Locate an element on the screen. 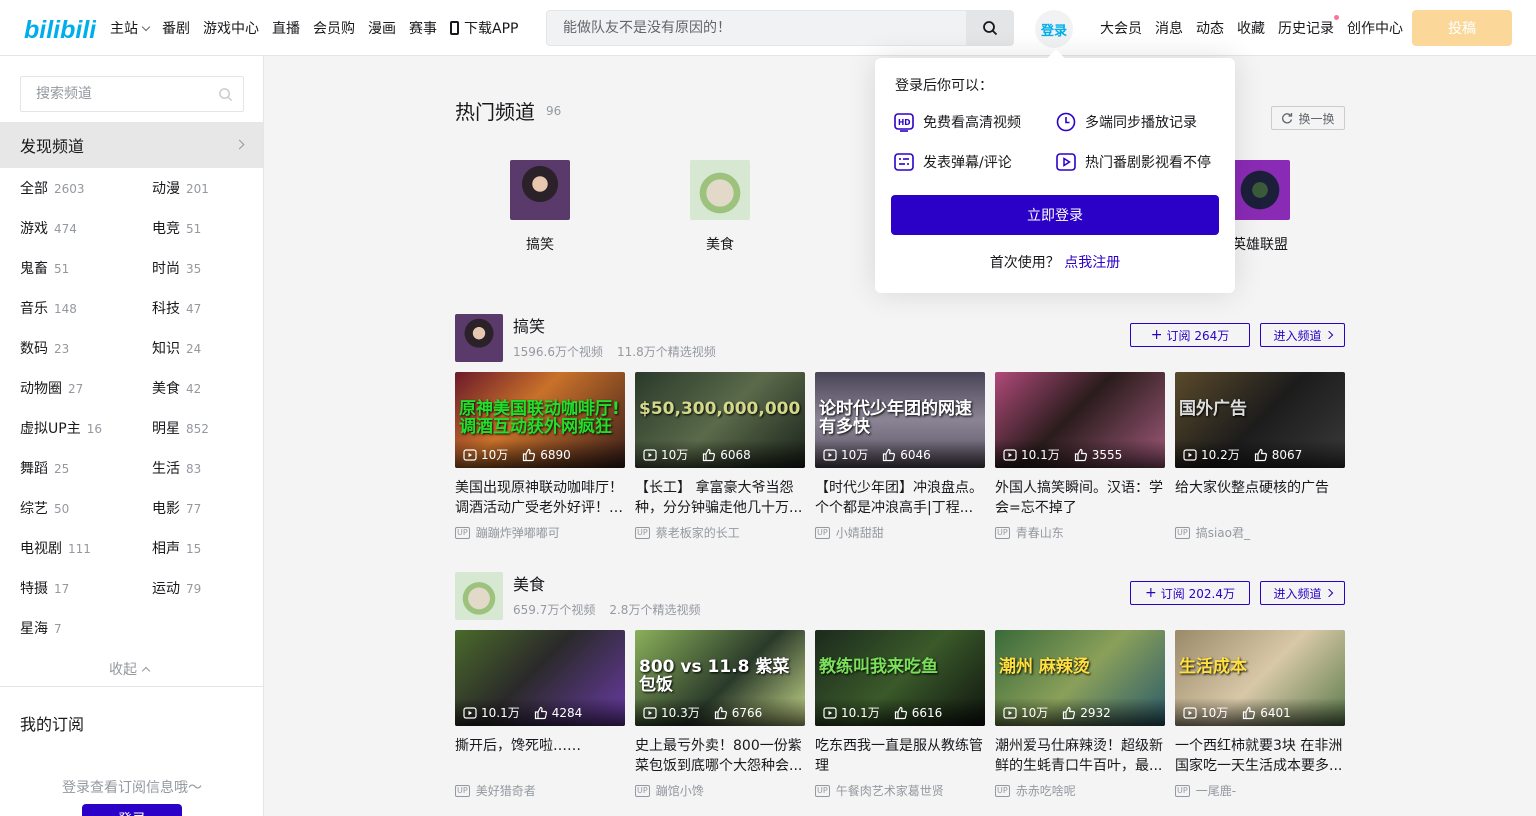 The image size is (1536, 816). video-uploader: UP 午餐肉艺术家葛世贤 is located at coordinates (900, 790).